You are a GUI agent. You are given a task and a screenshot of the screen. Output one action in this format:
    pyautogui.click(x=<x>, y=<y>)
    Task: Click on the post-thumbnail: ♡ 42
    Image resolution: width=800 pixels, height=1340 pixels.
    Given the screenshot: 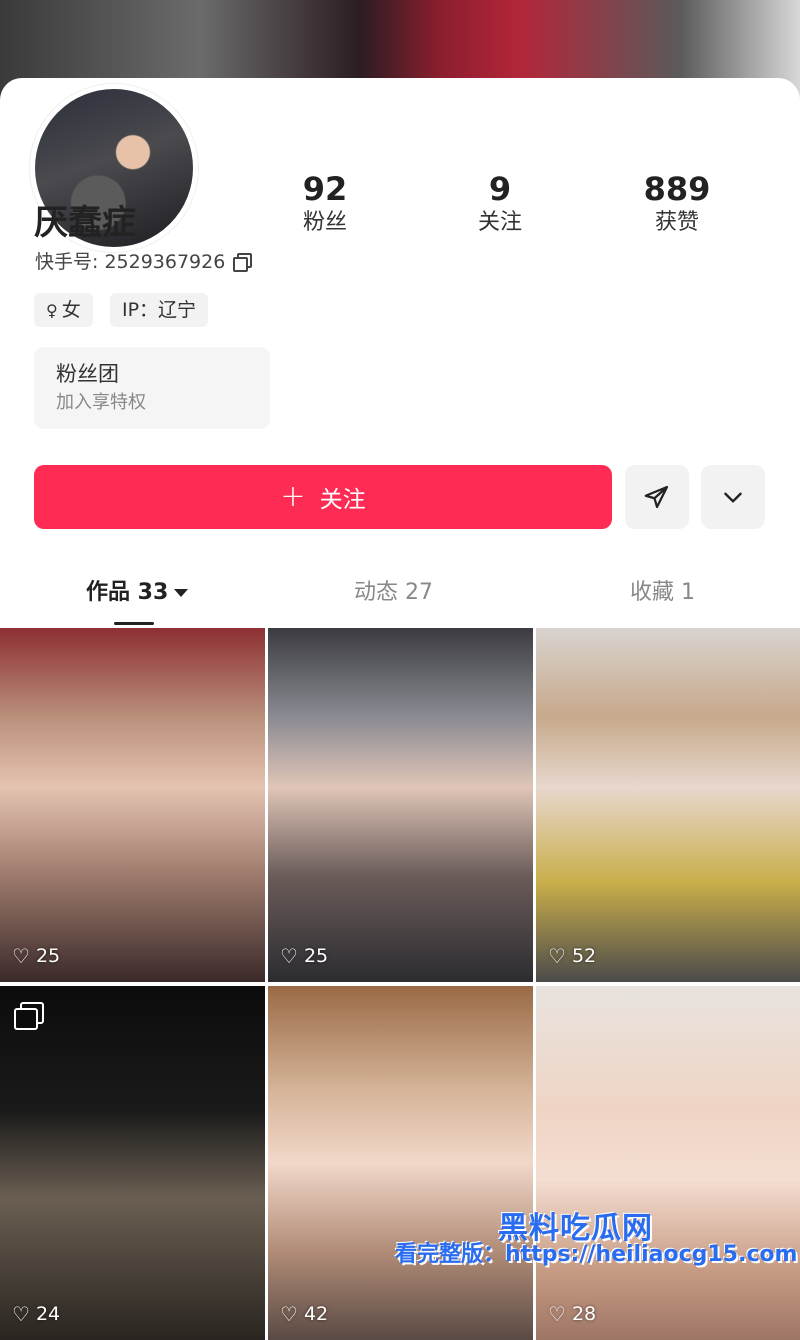 What is the action you would take?
    pyautogui.click(x=400, y=1163)
    